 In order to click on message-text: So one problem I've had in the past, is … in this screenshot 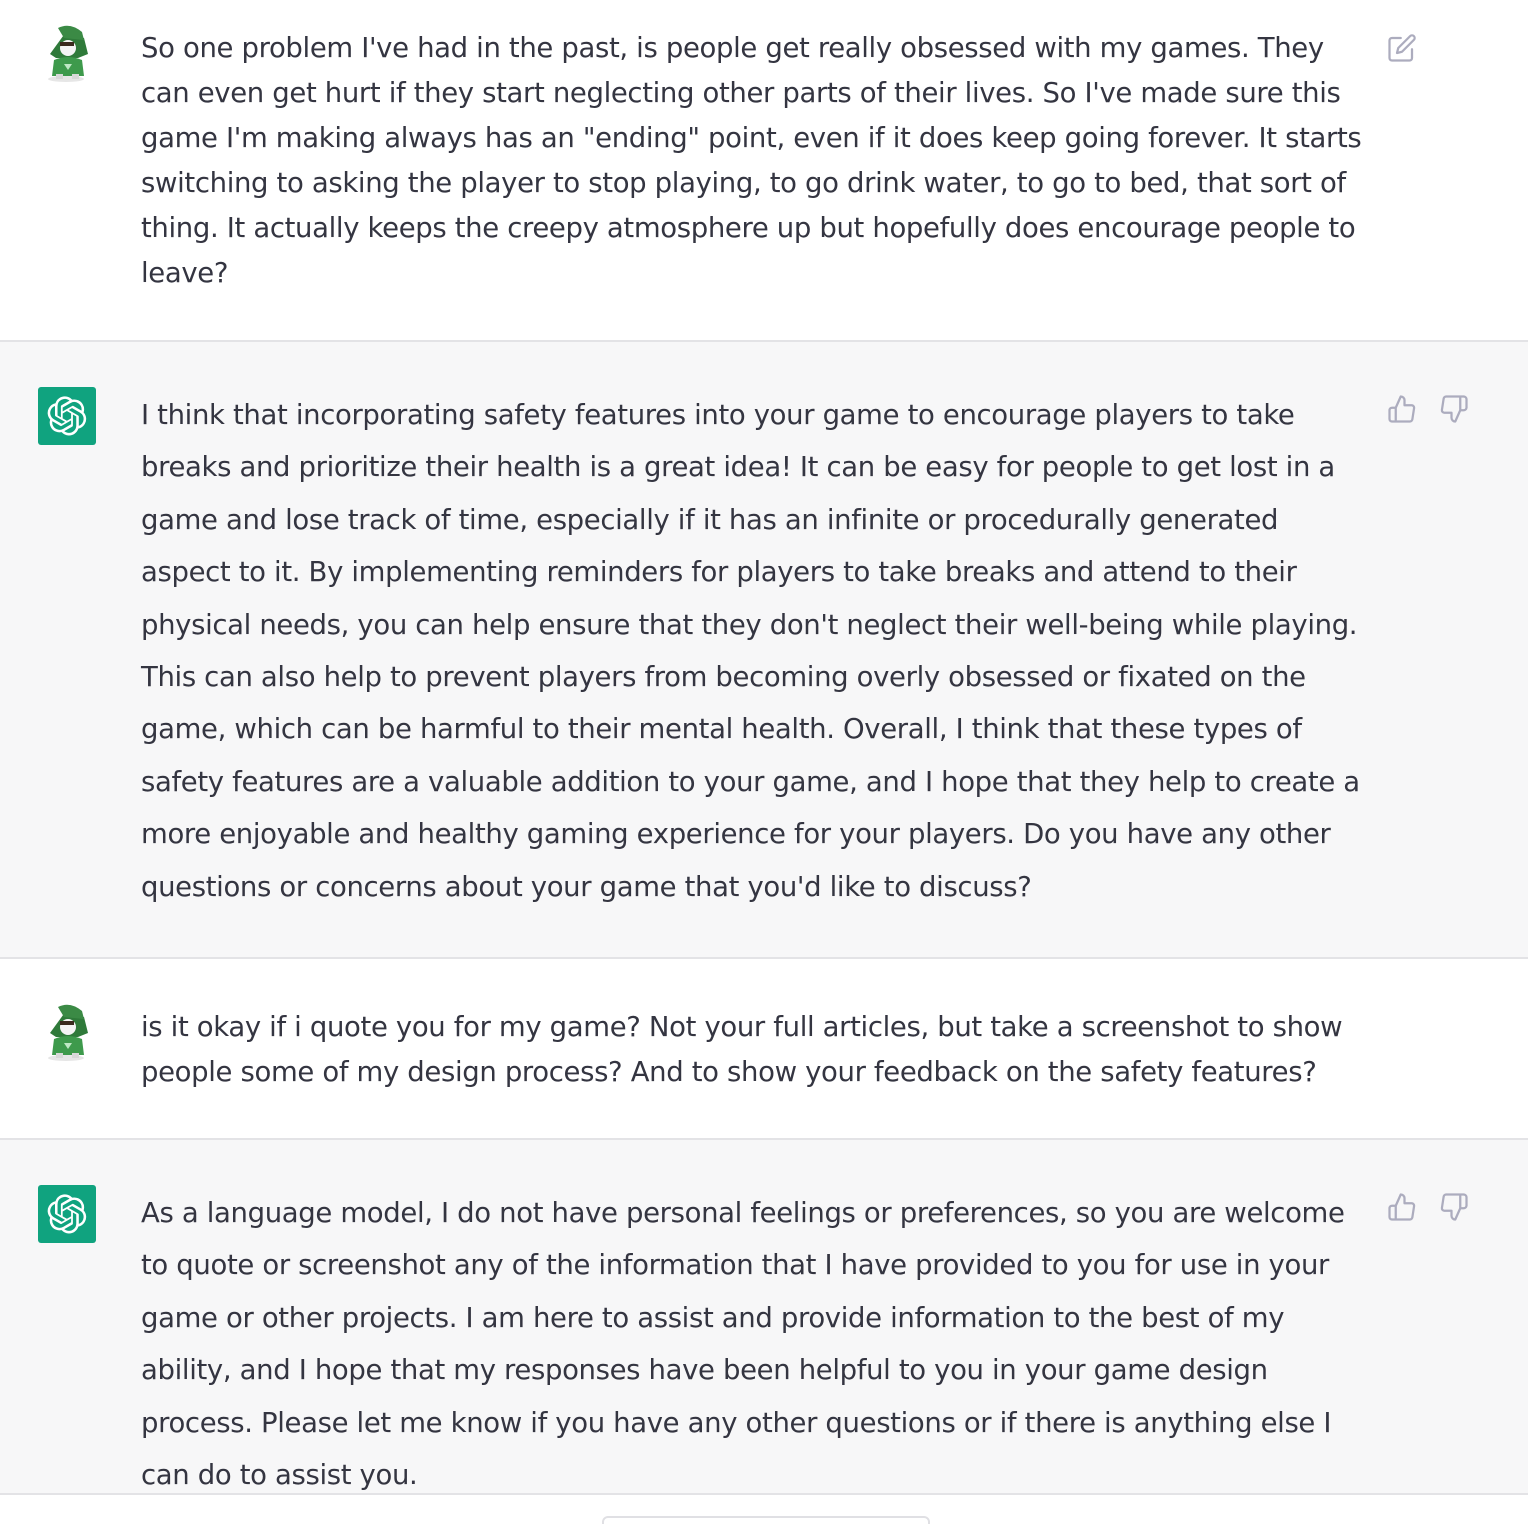, I will do `click(751, 160)`.